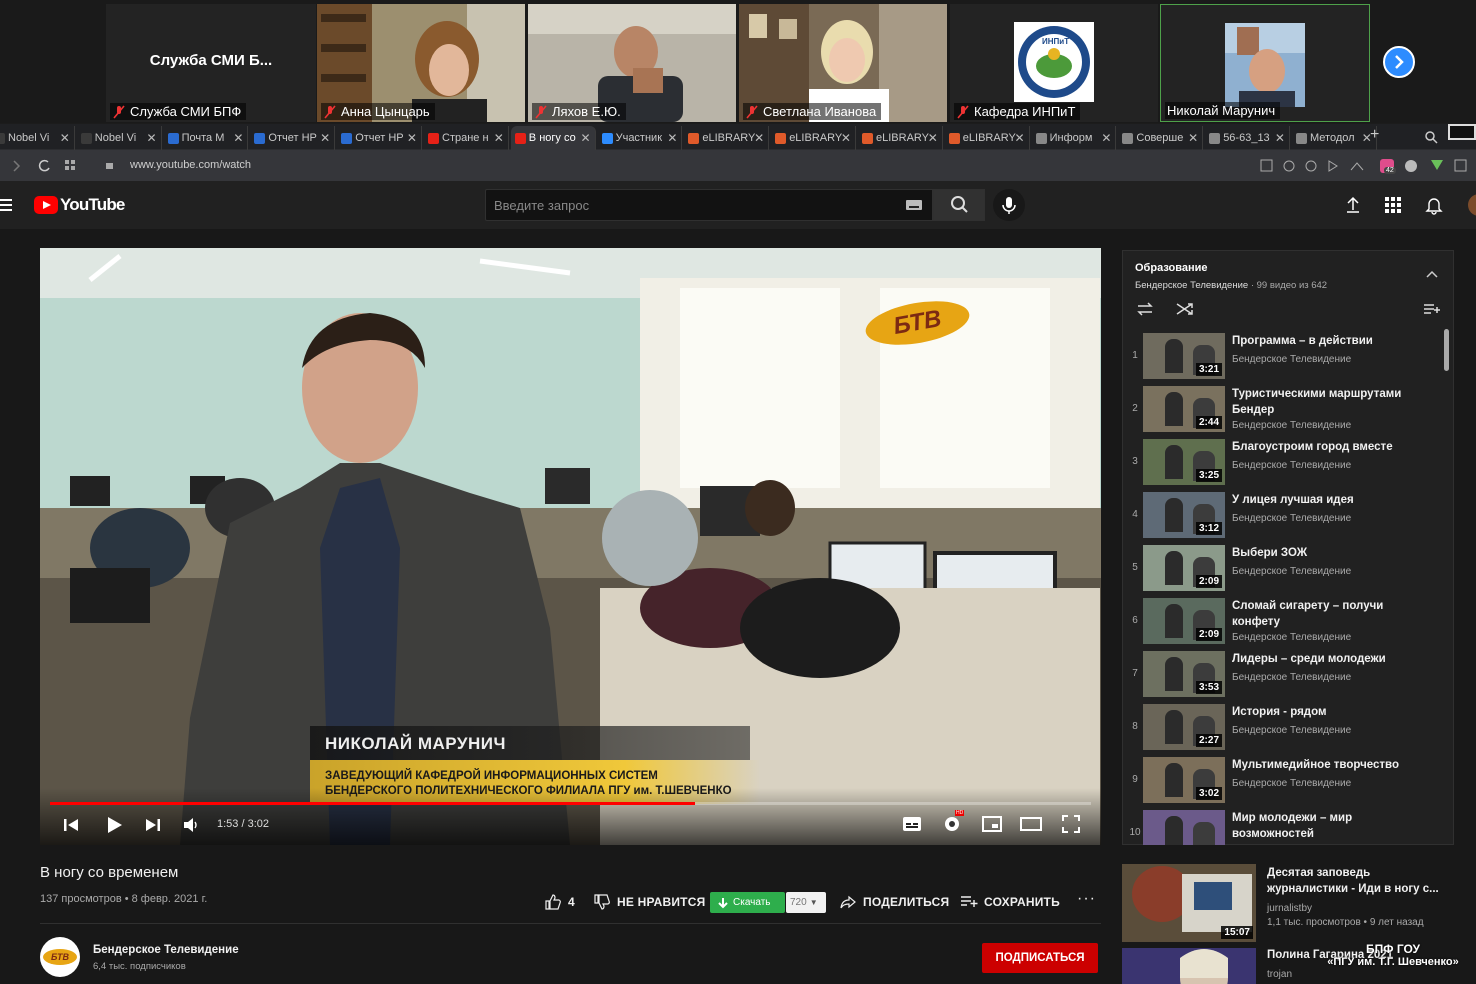  I want to click on volume-icon, so click(191, 825).